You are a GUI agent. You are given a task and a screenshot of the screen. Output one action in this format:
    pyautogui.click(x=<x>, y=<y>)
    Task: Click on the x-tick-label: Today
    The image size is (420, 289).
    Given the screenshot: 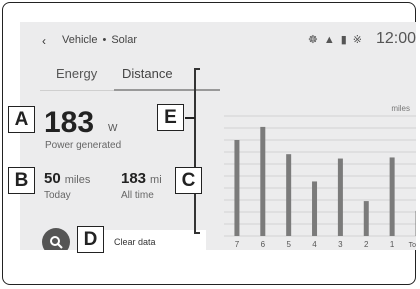 What is the action you would take?
    pyautogui.click(x=412, y=245)
    